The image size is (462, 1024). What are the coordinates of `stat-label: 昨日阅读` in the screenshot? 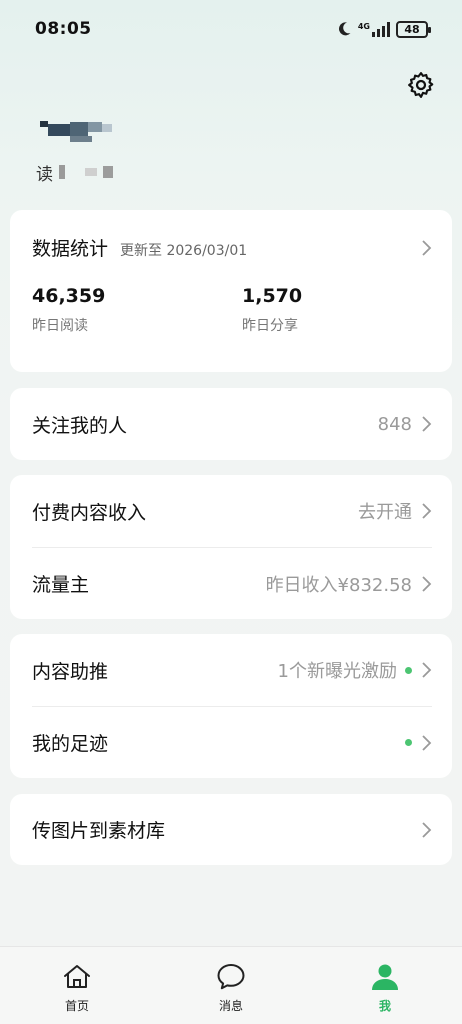 It's located at (60, 326).